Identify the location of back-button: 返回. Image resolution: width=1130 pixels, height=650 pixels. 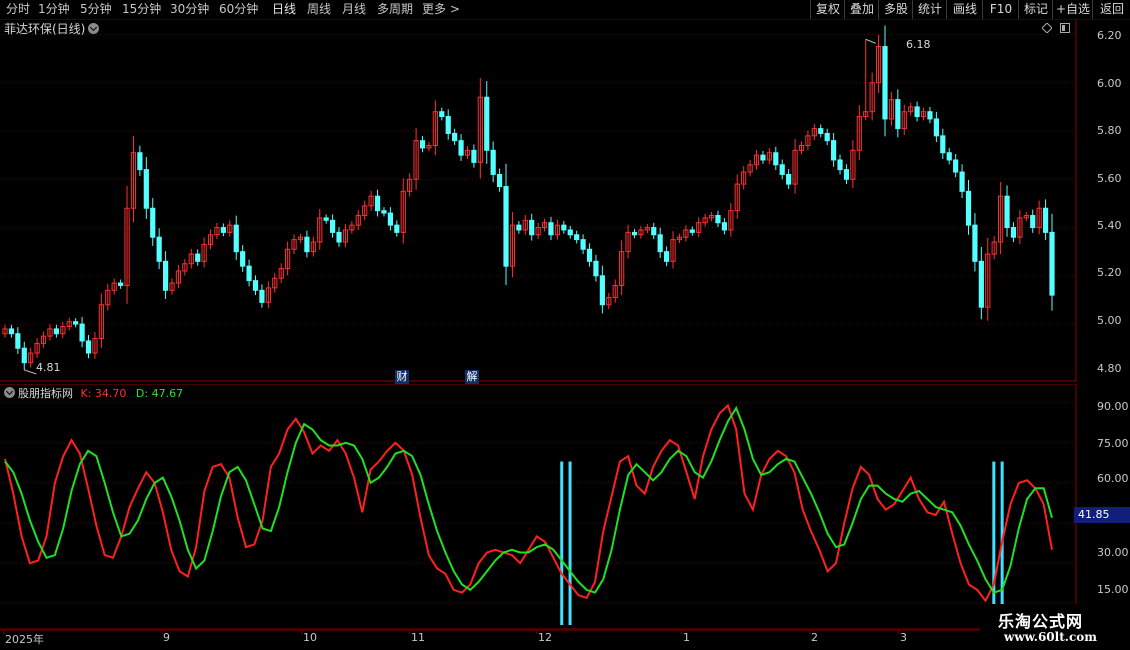
(1111, 9).